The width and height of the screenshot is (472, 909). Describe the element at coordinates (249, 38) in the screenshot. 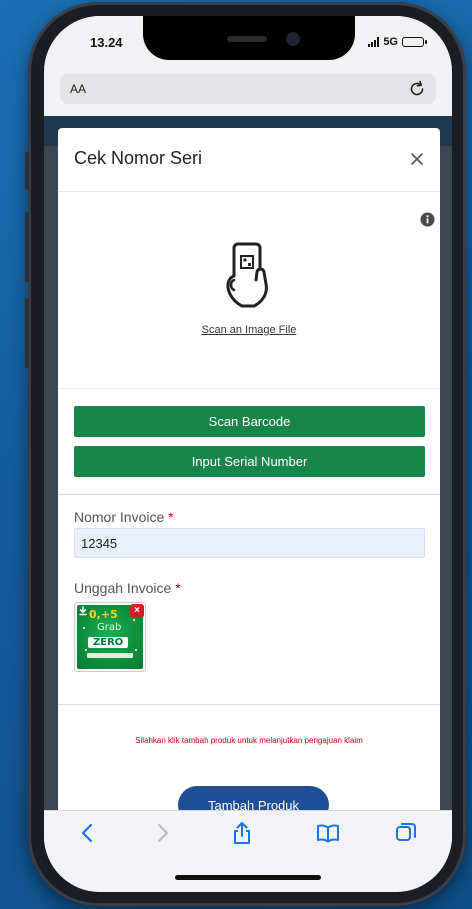

I see `notch` at that location.